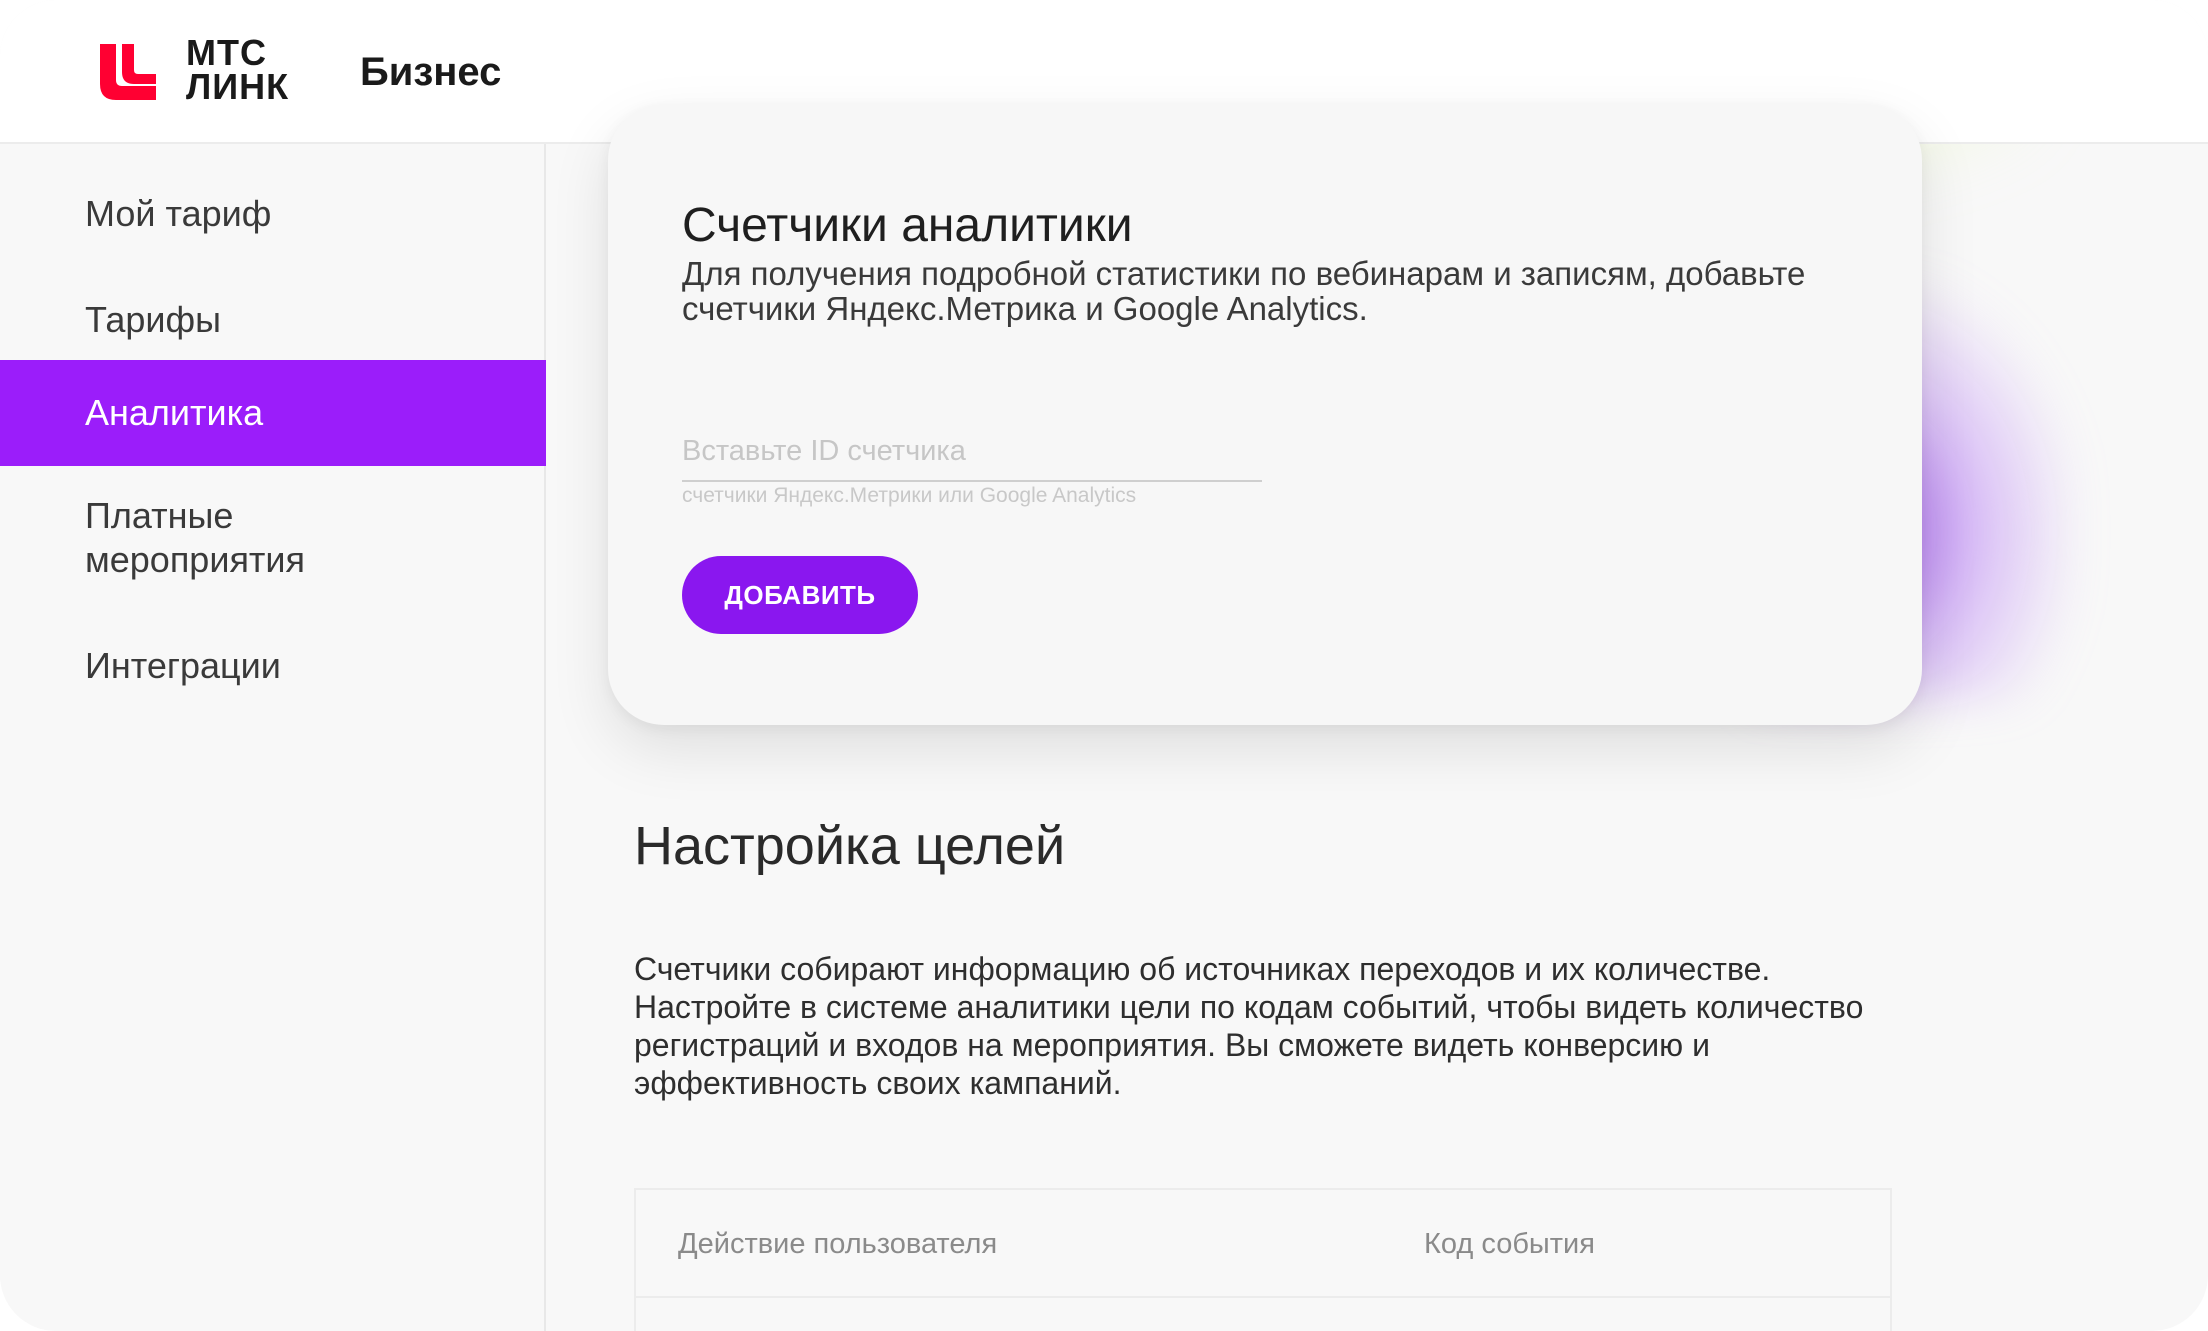 Image resolution: width=2208 pixels, height=1331 pixels. I want to click on brand-suffix: Бизнес, so click(431, 72).